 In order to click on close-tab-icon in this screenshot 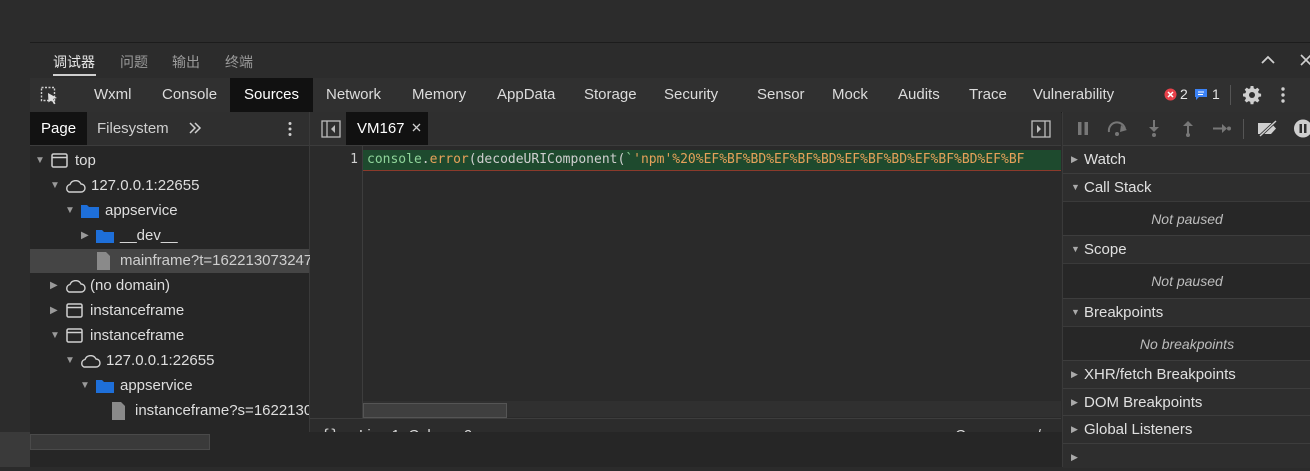, I will do `click(416, 127)`.